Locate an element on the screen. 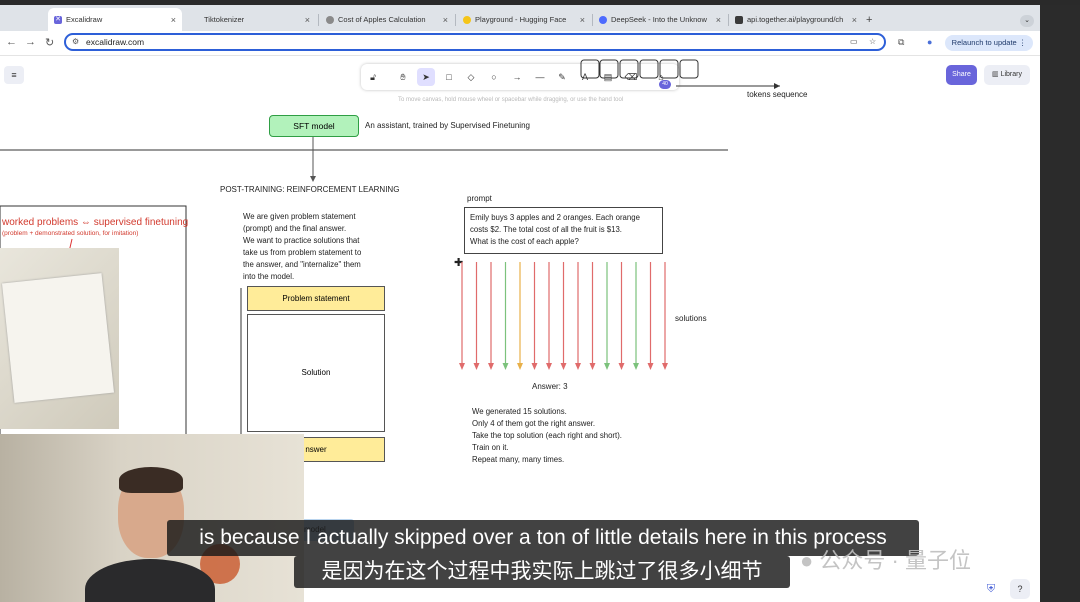 This screenshot has width=1080, height=602. problem-statement-box: Problem statement is located at coordinates (316, 298).